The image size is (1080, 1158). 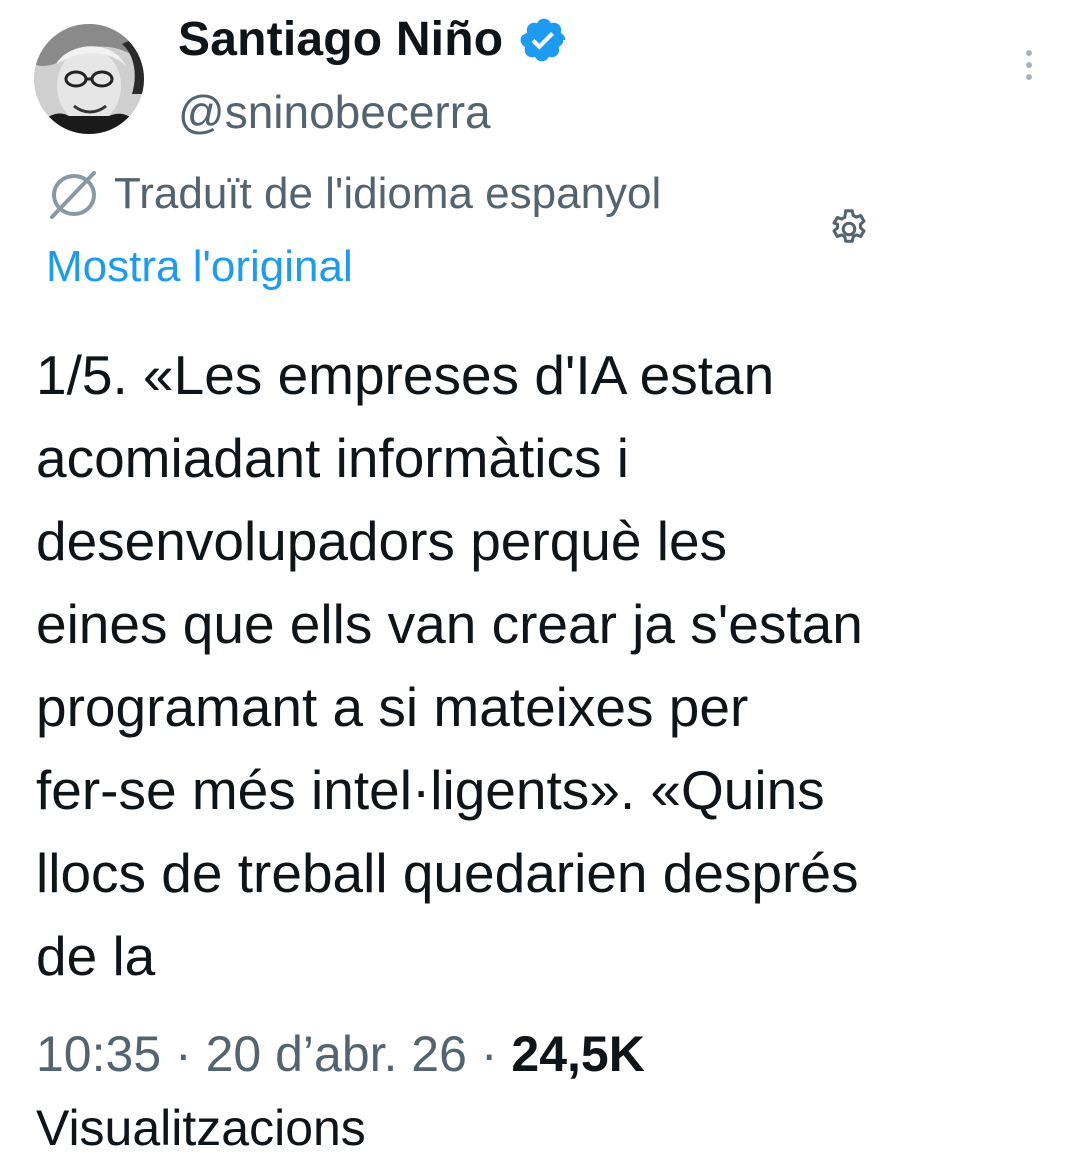 I want to click on gear-icon, so click(x=849, y=229).